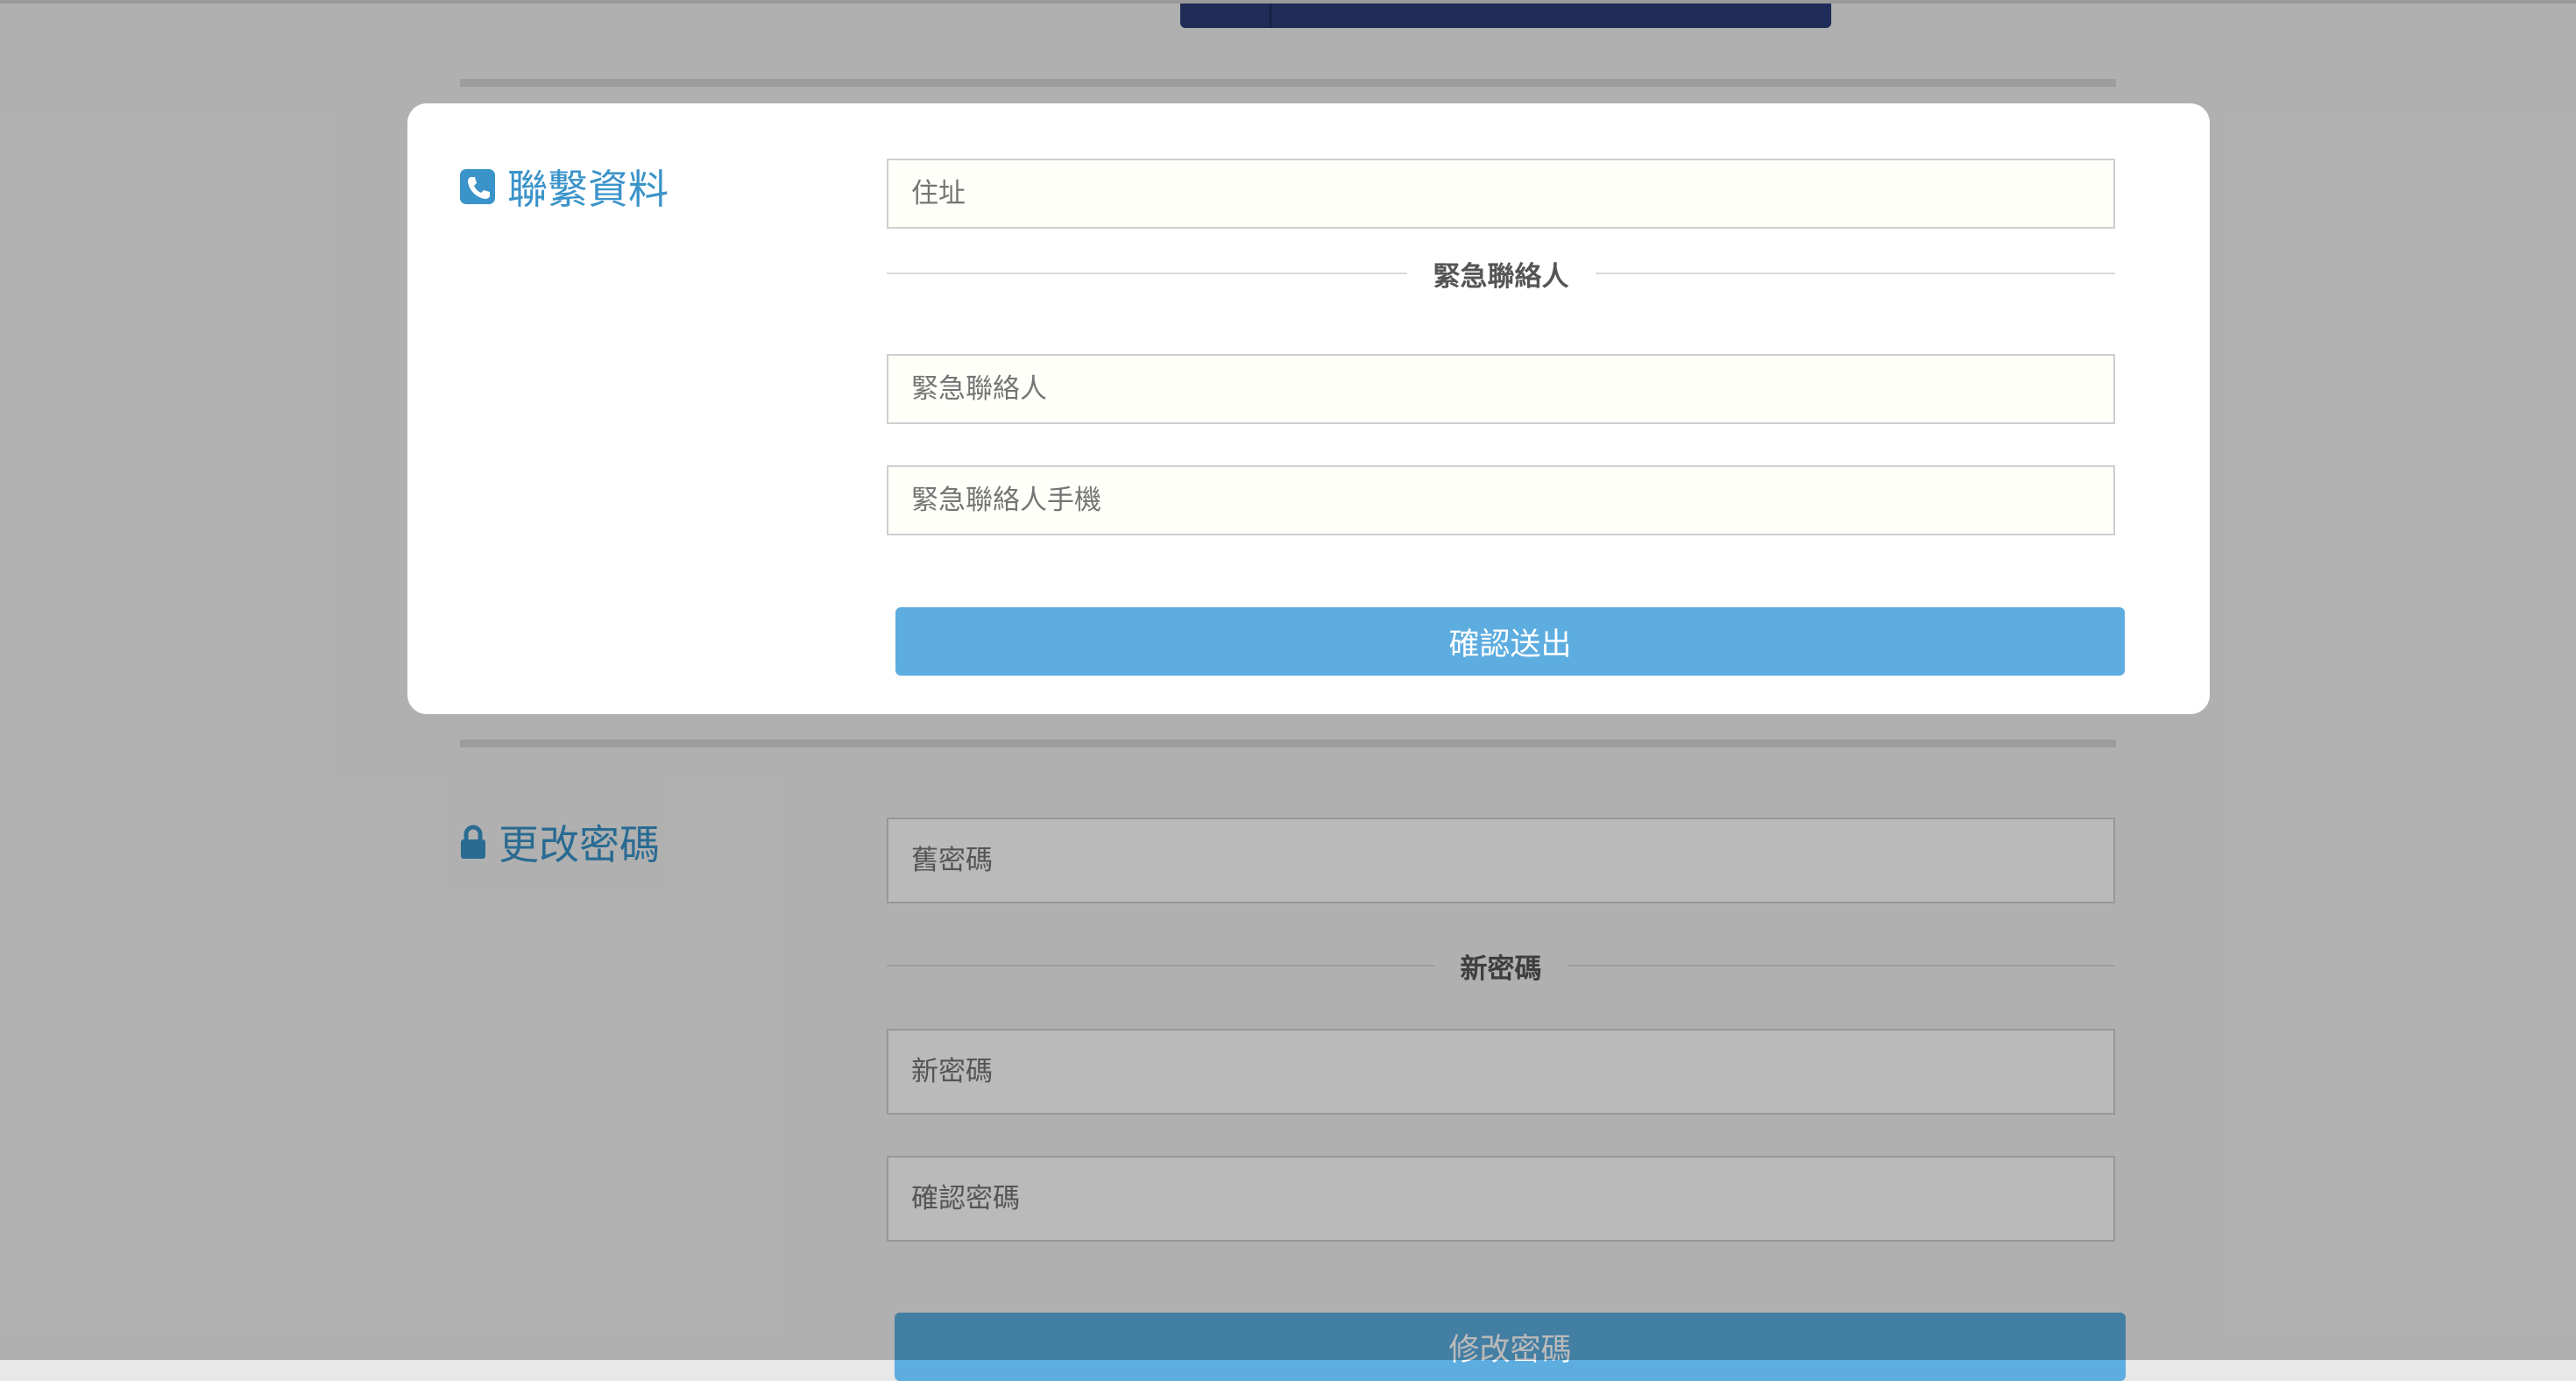 The height and width of the screenshot is (1381, 2576). Describe the element at coordinates (1288, 2) in the screenshot. I see `window-top-edge` at that location.